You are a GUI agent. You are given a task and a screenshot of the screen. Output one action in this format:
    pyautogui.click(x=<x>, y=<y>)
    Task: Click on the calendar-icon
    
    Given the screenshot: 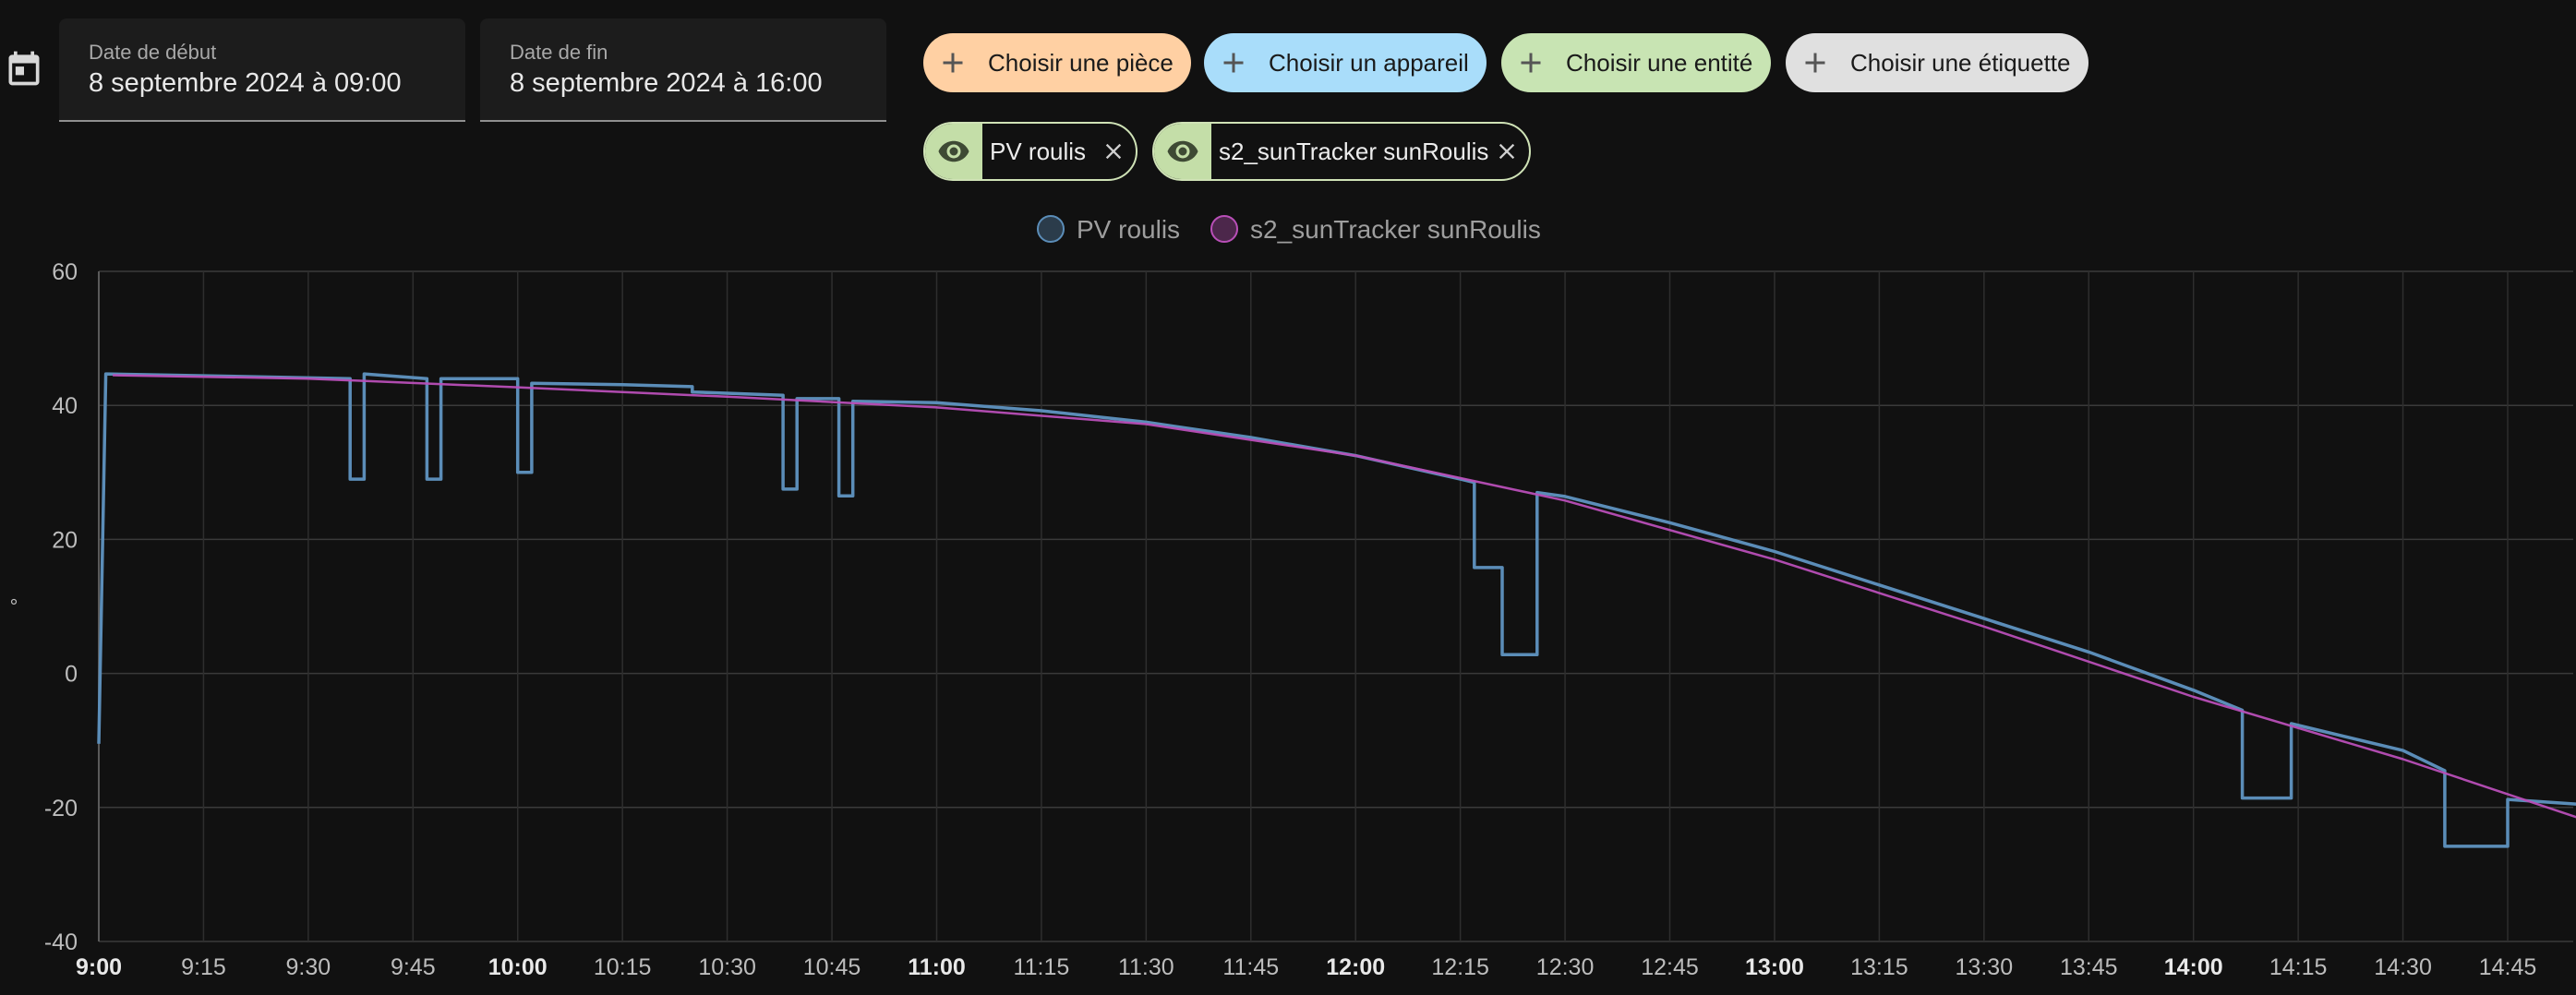 What is the action you would take?
    pyautogui.click(x=24, y=68)
    